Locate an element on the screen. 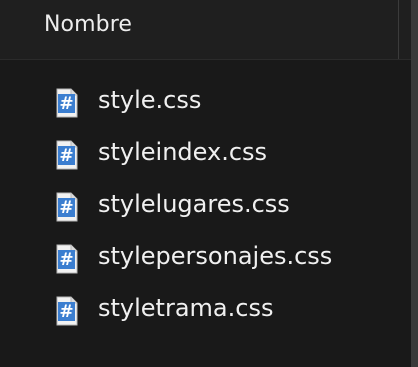 The image size is (418, 367). pane-right-border is located at coordinates (414, 183).